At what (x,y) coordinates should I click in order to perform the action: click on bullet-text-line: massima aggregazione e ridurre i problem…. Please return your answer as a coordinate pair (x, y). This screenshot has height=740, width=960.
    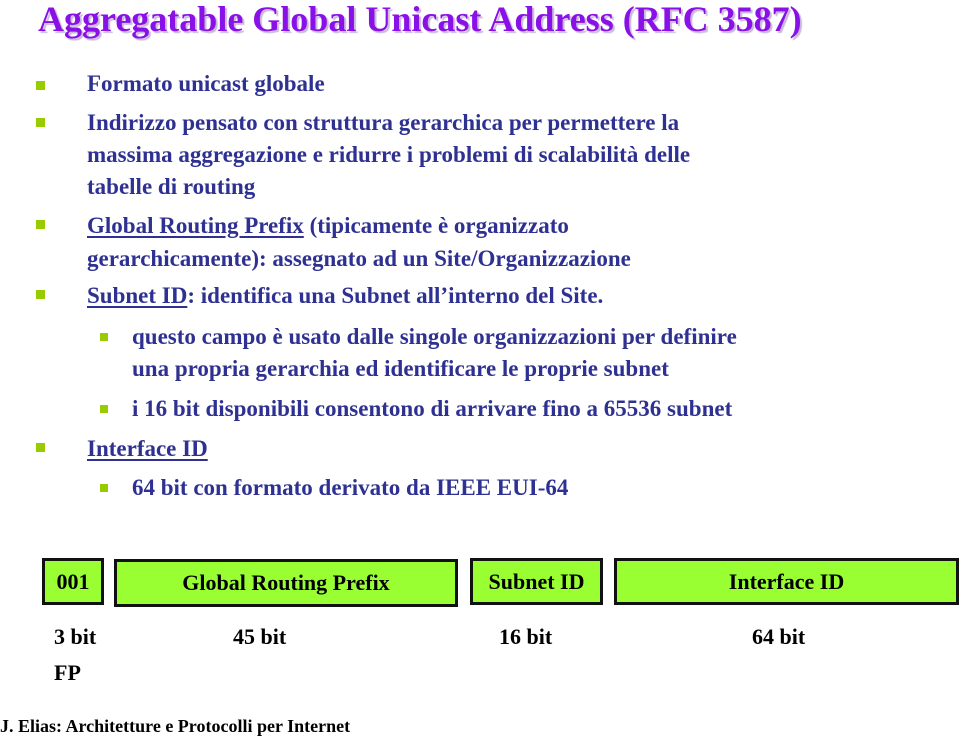
    Looking at the image, I should click on (389, 154).